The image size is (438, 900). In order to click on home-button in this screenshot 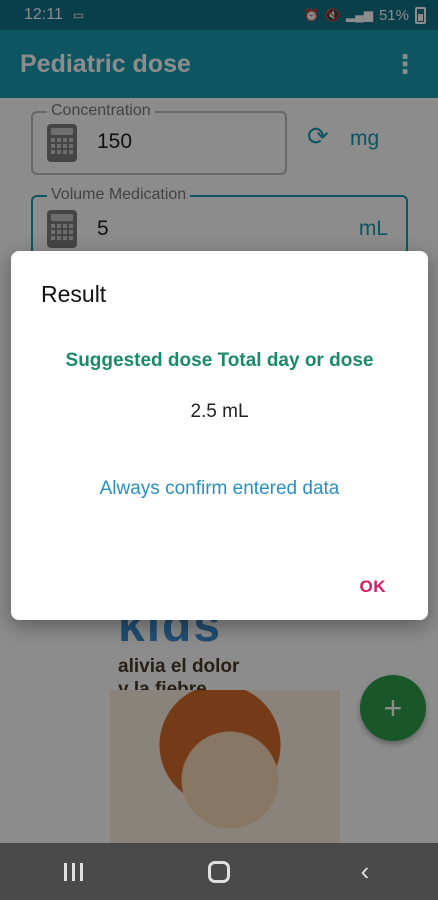, I will do `click(219, 871)`.